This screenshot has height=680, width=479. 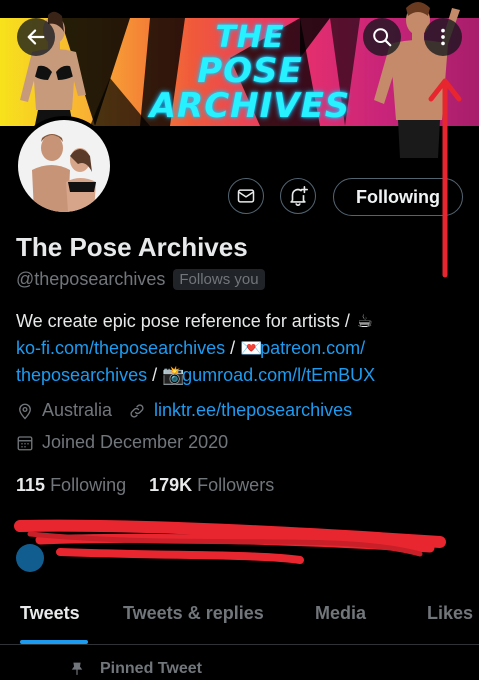 I want to click on pinned-tweet-label: Pinned Tweet, so click(x=136, y=669).